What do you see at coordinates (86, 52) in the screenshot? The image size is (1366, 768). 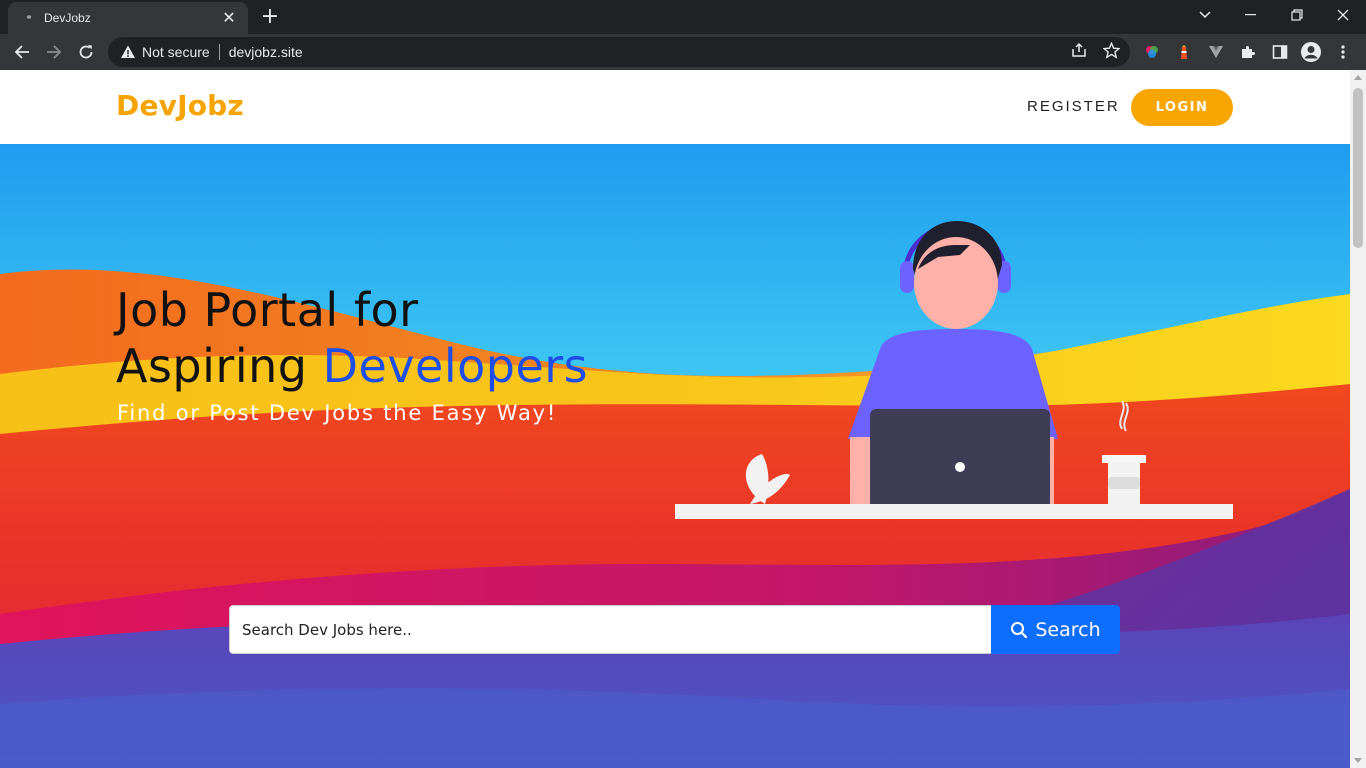 I see `reload-icon` at bounding box center [86, 52].